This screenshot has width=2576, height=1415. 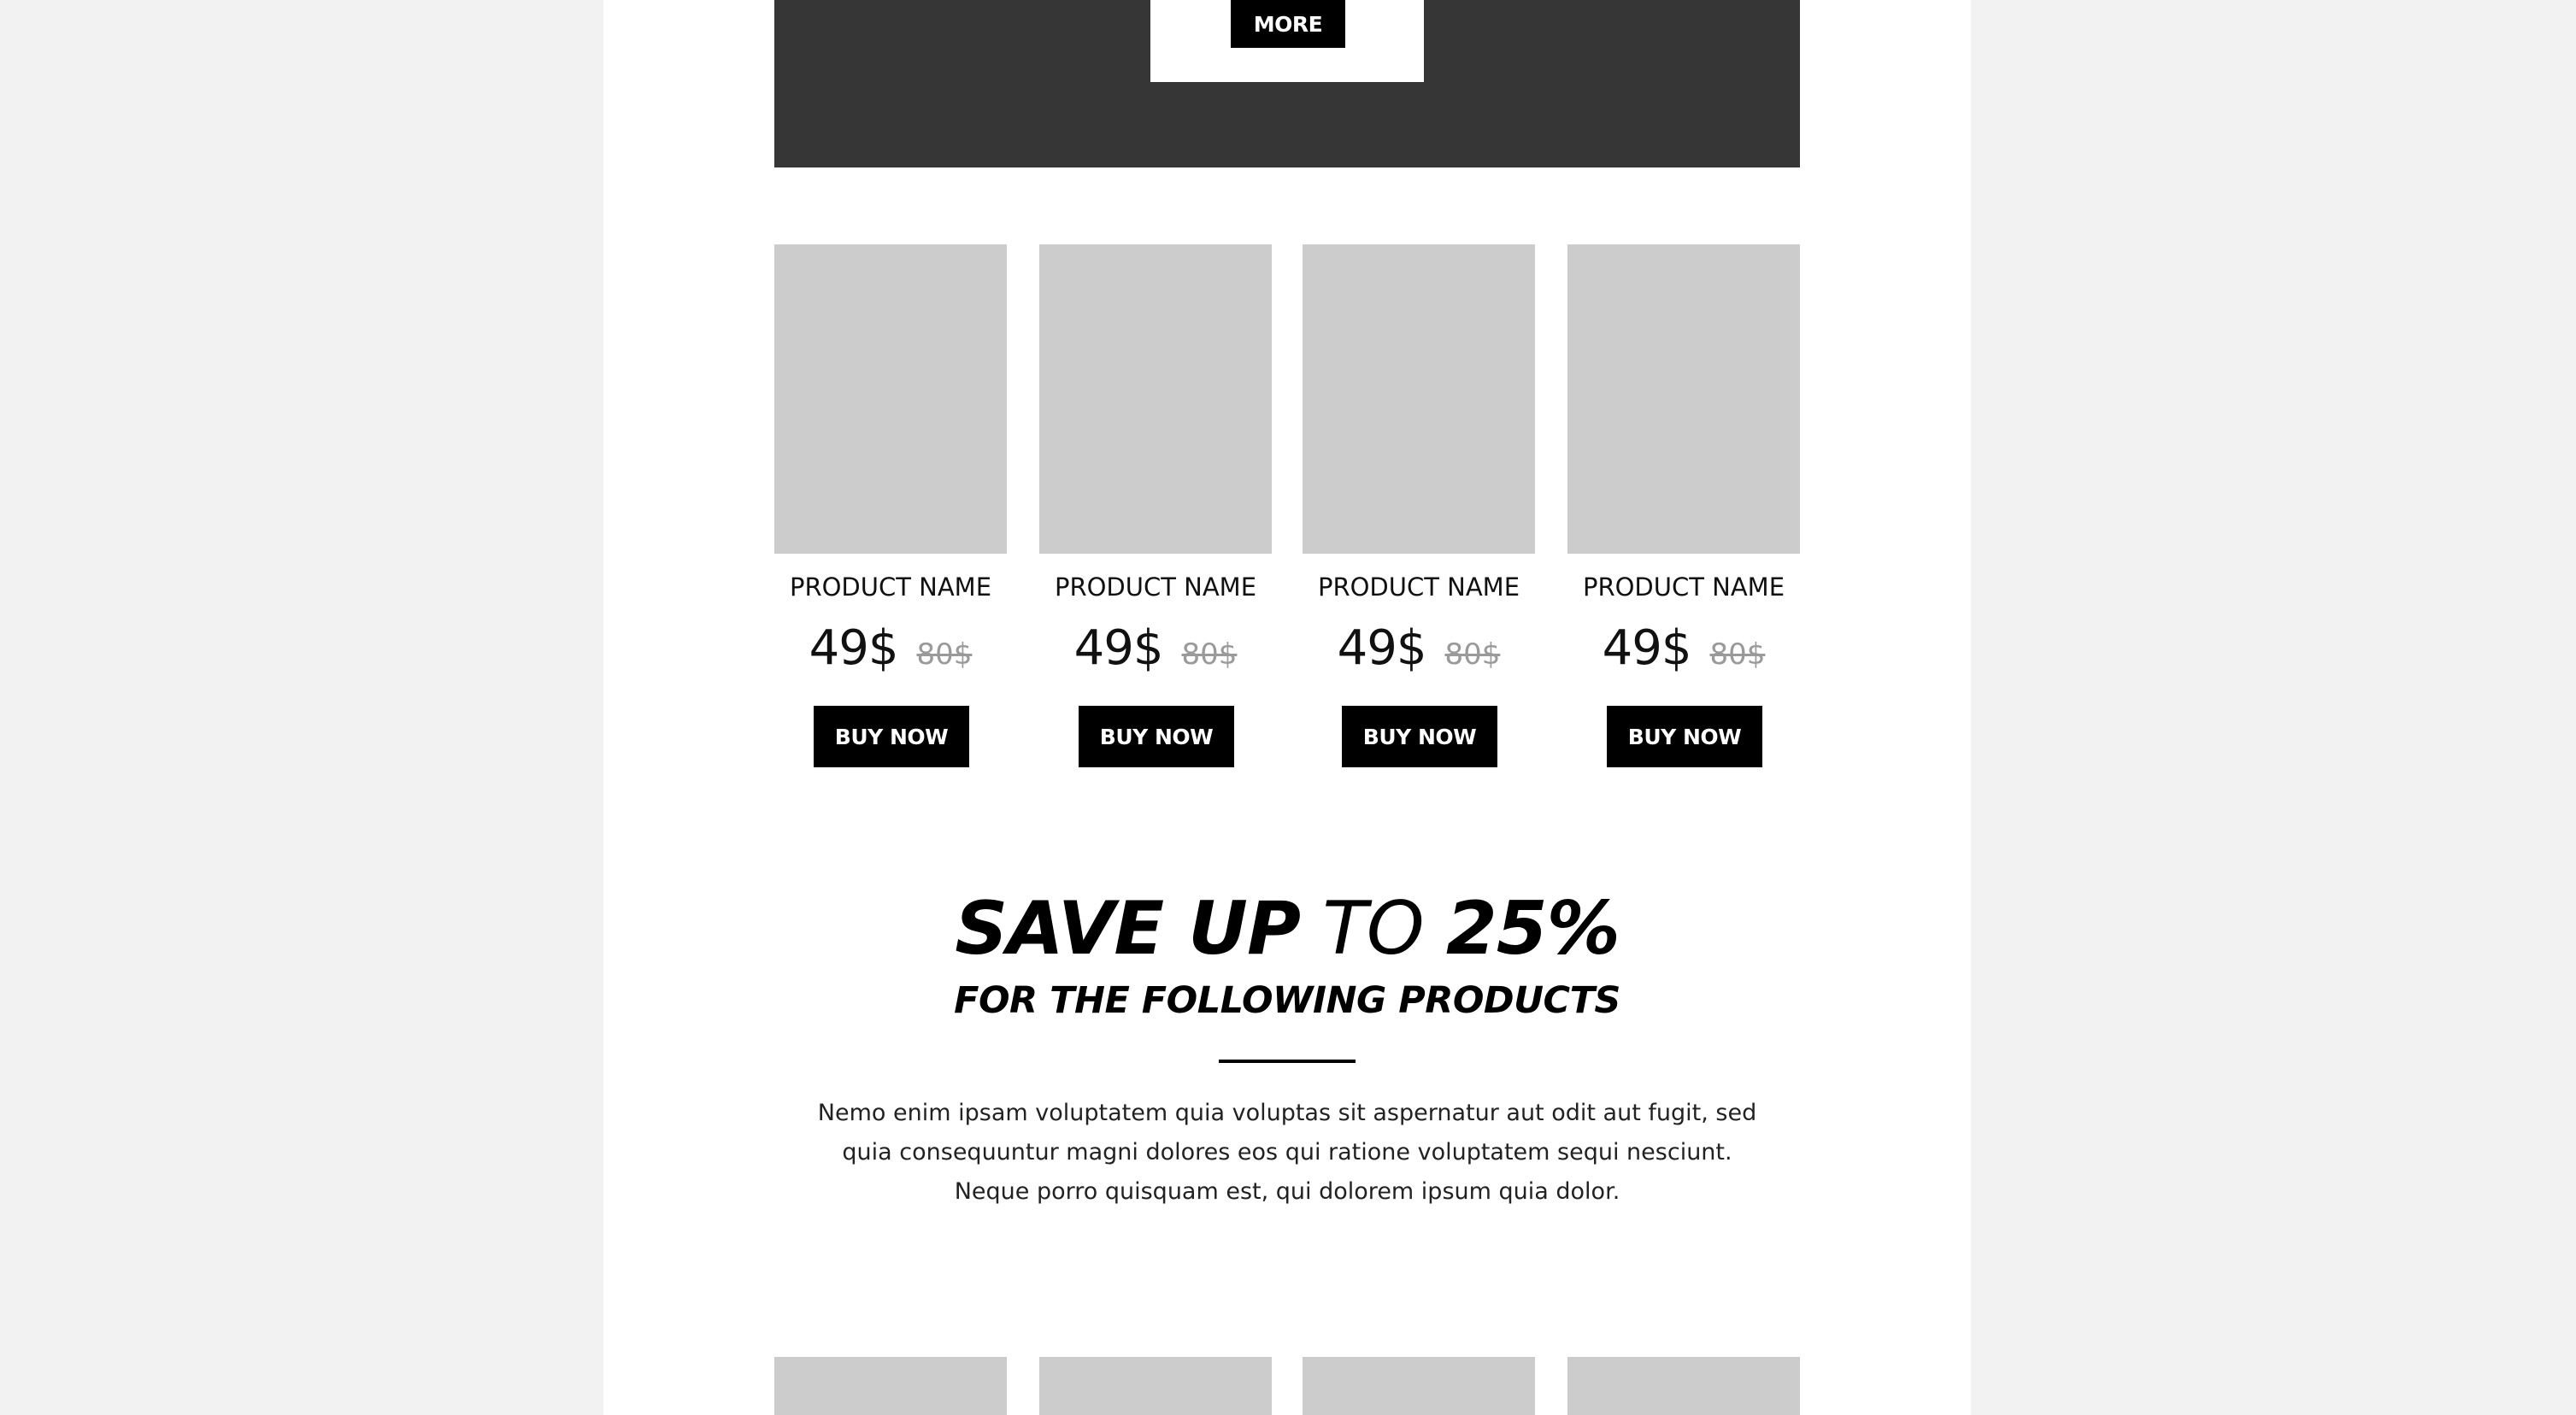 What do you see at coordinates (1287, 1061) in the screenshot?
I see `divider` at bounding box center [1287, 1061].